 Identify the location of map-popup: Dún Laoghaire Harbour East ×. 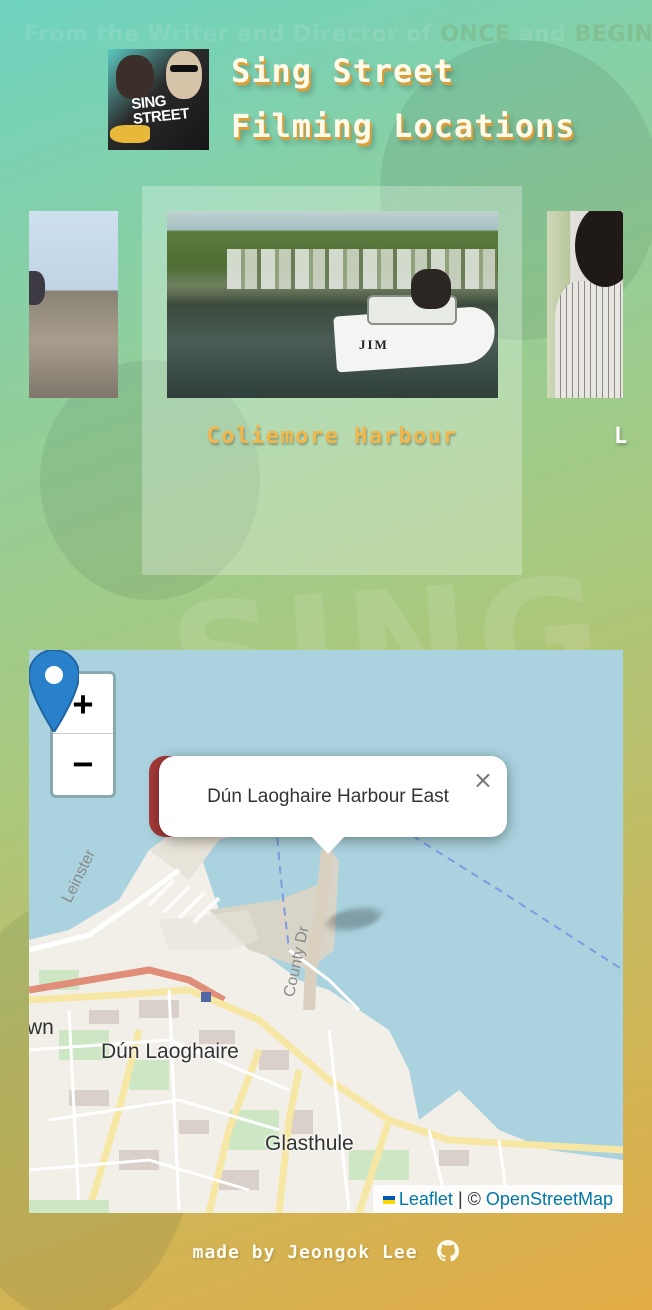
(333, 796).